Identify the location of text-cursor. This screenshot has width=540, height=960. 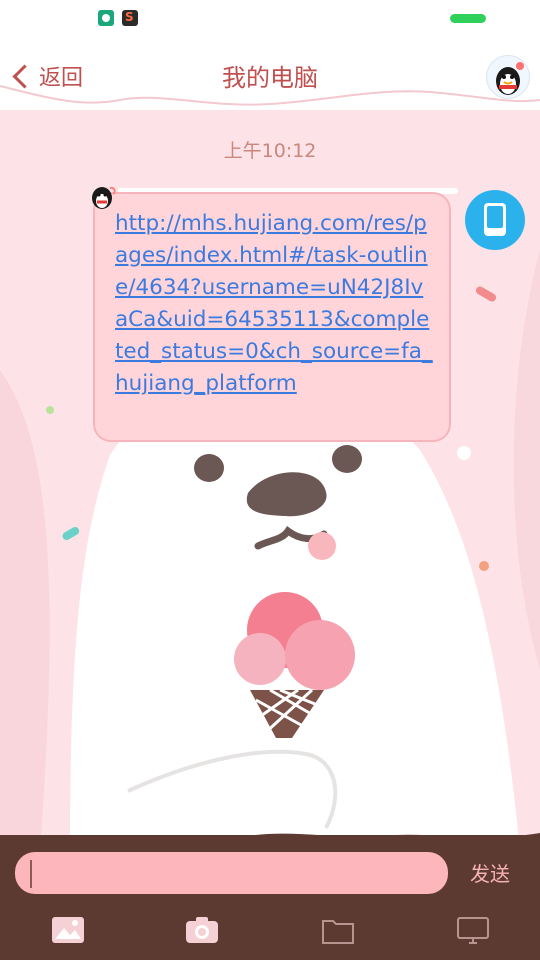
(31, 874).